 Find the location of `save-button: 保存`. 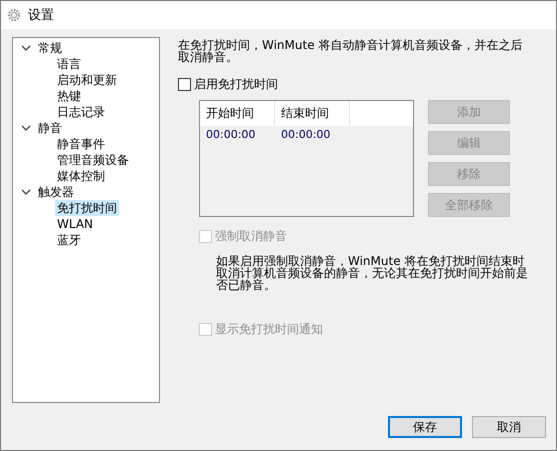

save-button: 保存 is located at coordinates (425, 427).